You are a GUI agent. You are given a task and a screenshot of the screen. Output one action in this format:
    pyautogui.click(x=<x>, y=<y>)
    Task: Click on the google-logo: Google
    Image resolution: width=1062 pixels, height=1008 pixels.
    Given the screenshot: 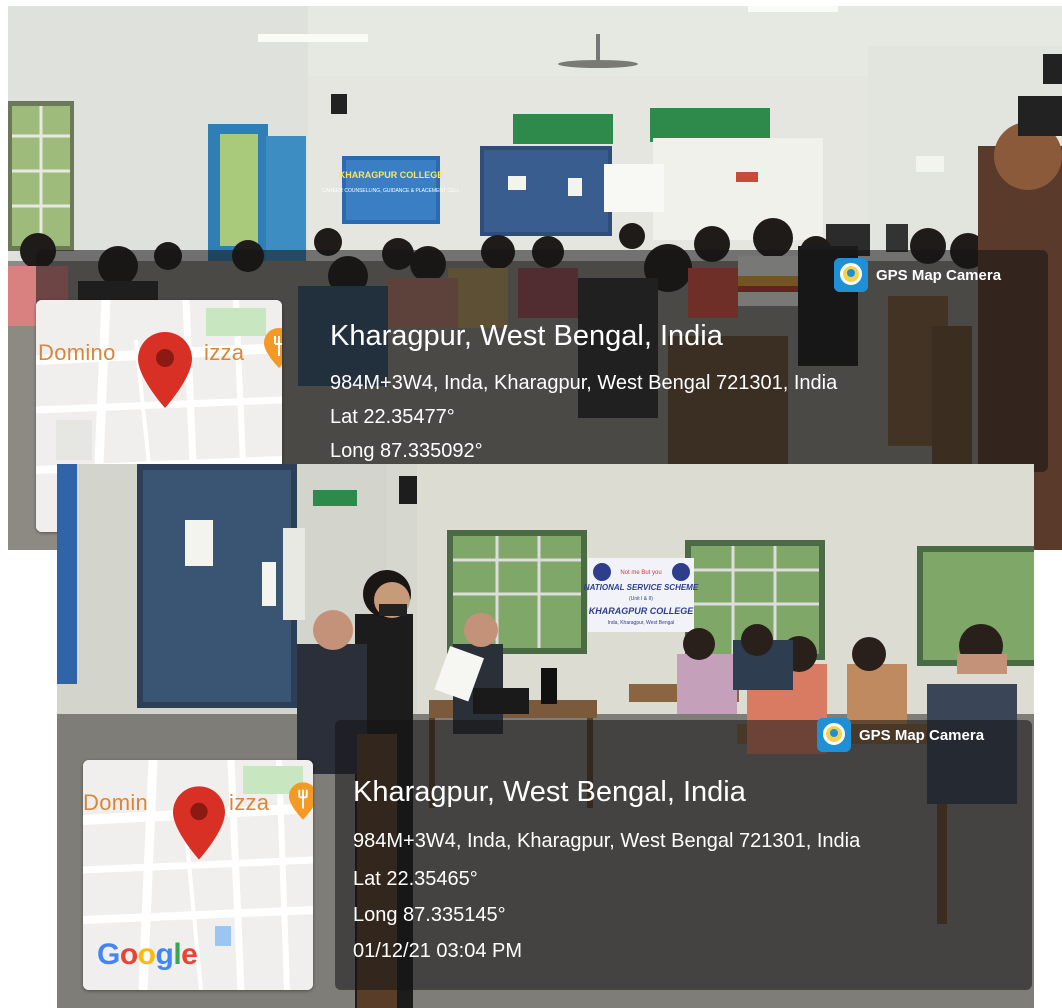 What is the action you would take?
    pyautogui.click(x=147, y=955)
    